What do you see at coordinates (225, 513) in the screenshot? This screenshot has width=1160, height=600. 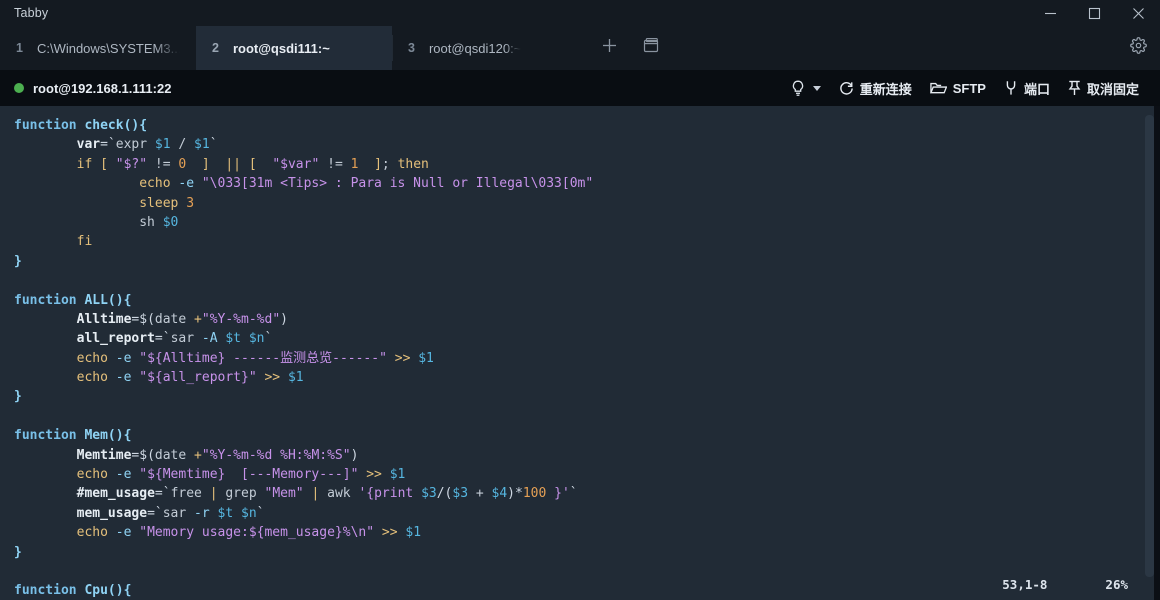 I see `code-token: $t` at bounding box center [225, 513].